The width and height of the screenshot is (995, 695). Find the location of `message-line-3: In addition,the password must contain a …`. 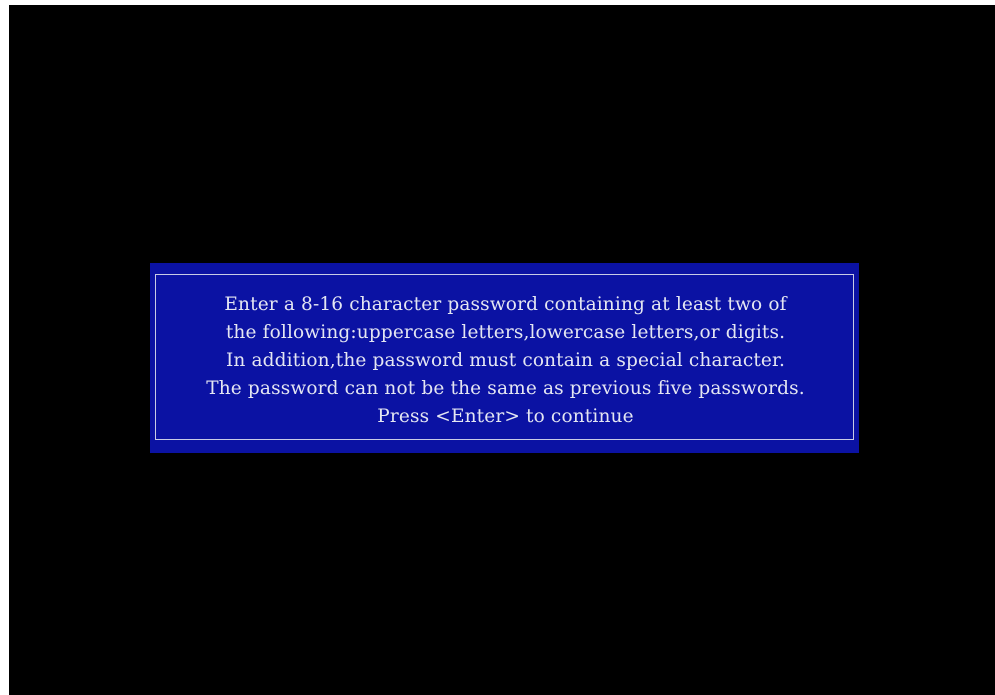

message-line-3: In addition,the password must contain a … is located at coordinates (505, 360).